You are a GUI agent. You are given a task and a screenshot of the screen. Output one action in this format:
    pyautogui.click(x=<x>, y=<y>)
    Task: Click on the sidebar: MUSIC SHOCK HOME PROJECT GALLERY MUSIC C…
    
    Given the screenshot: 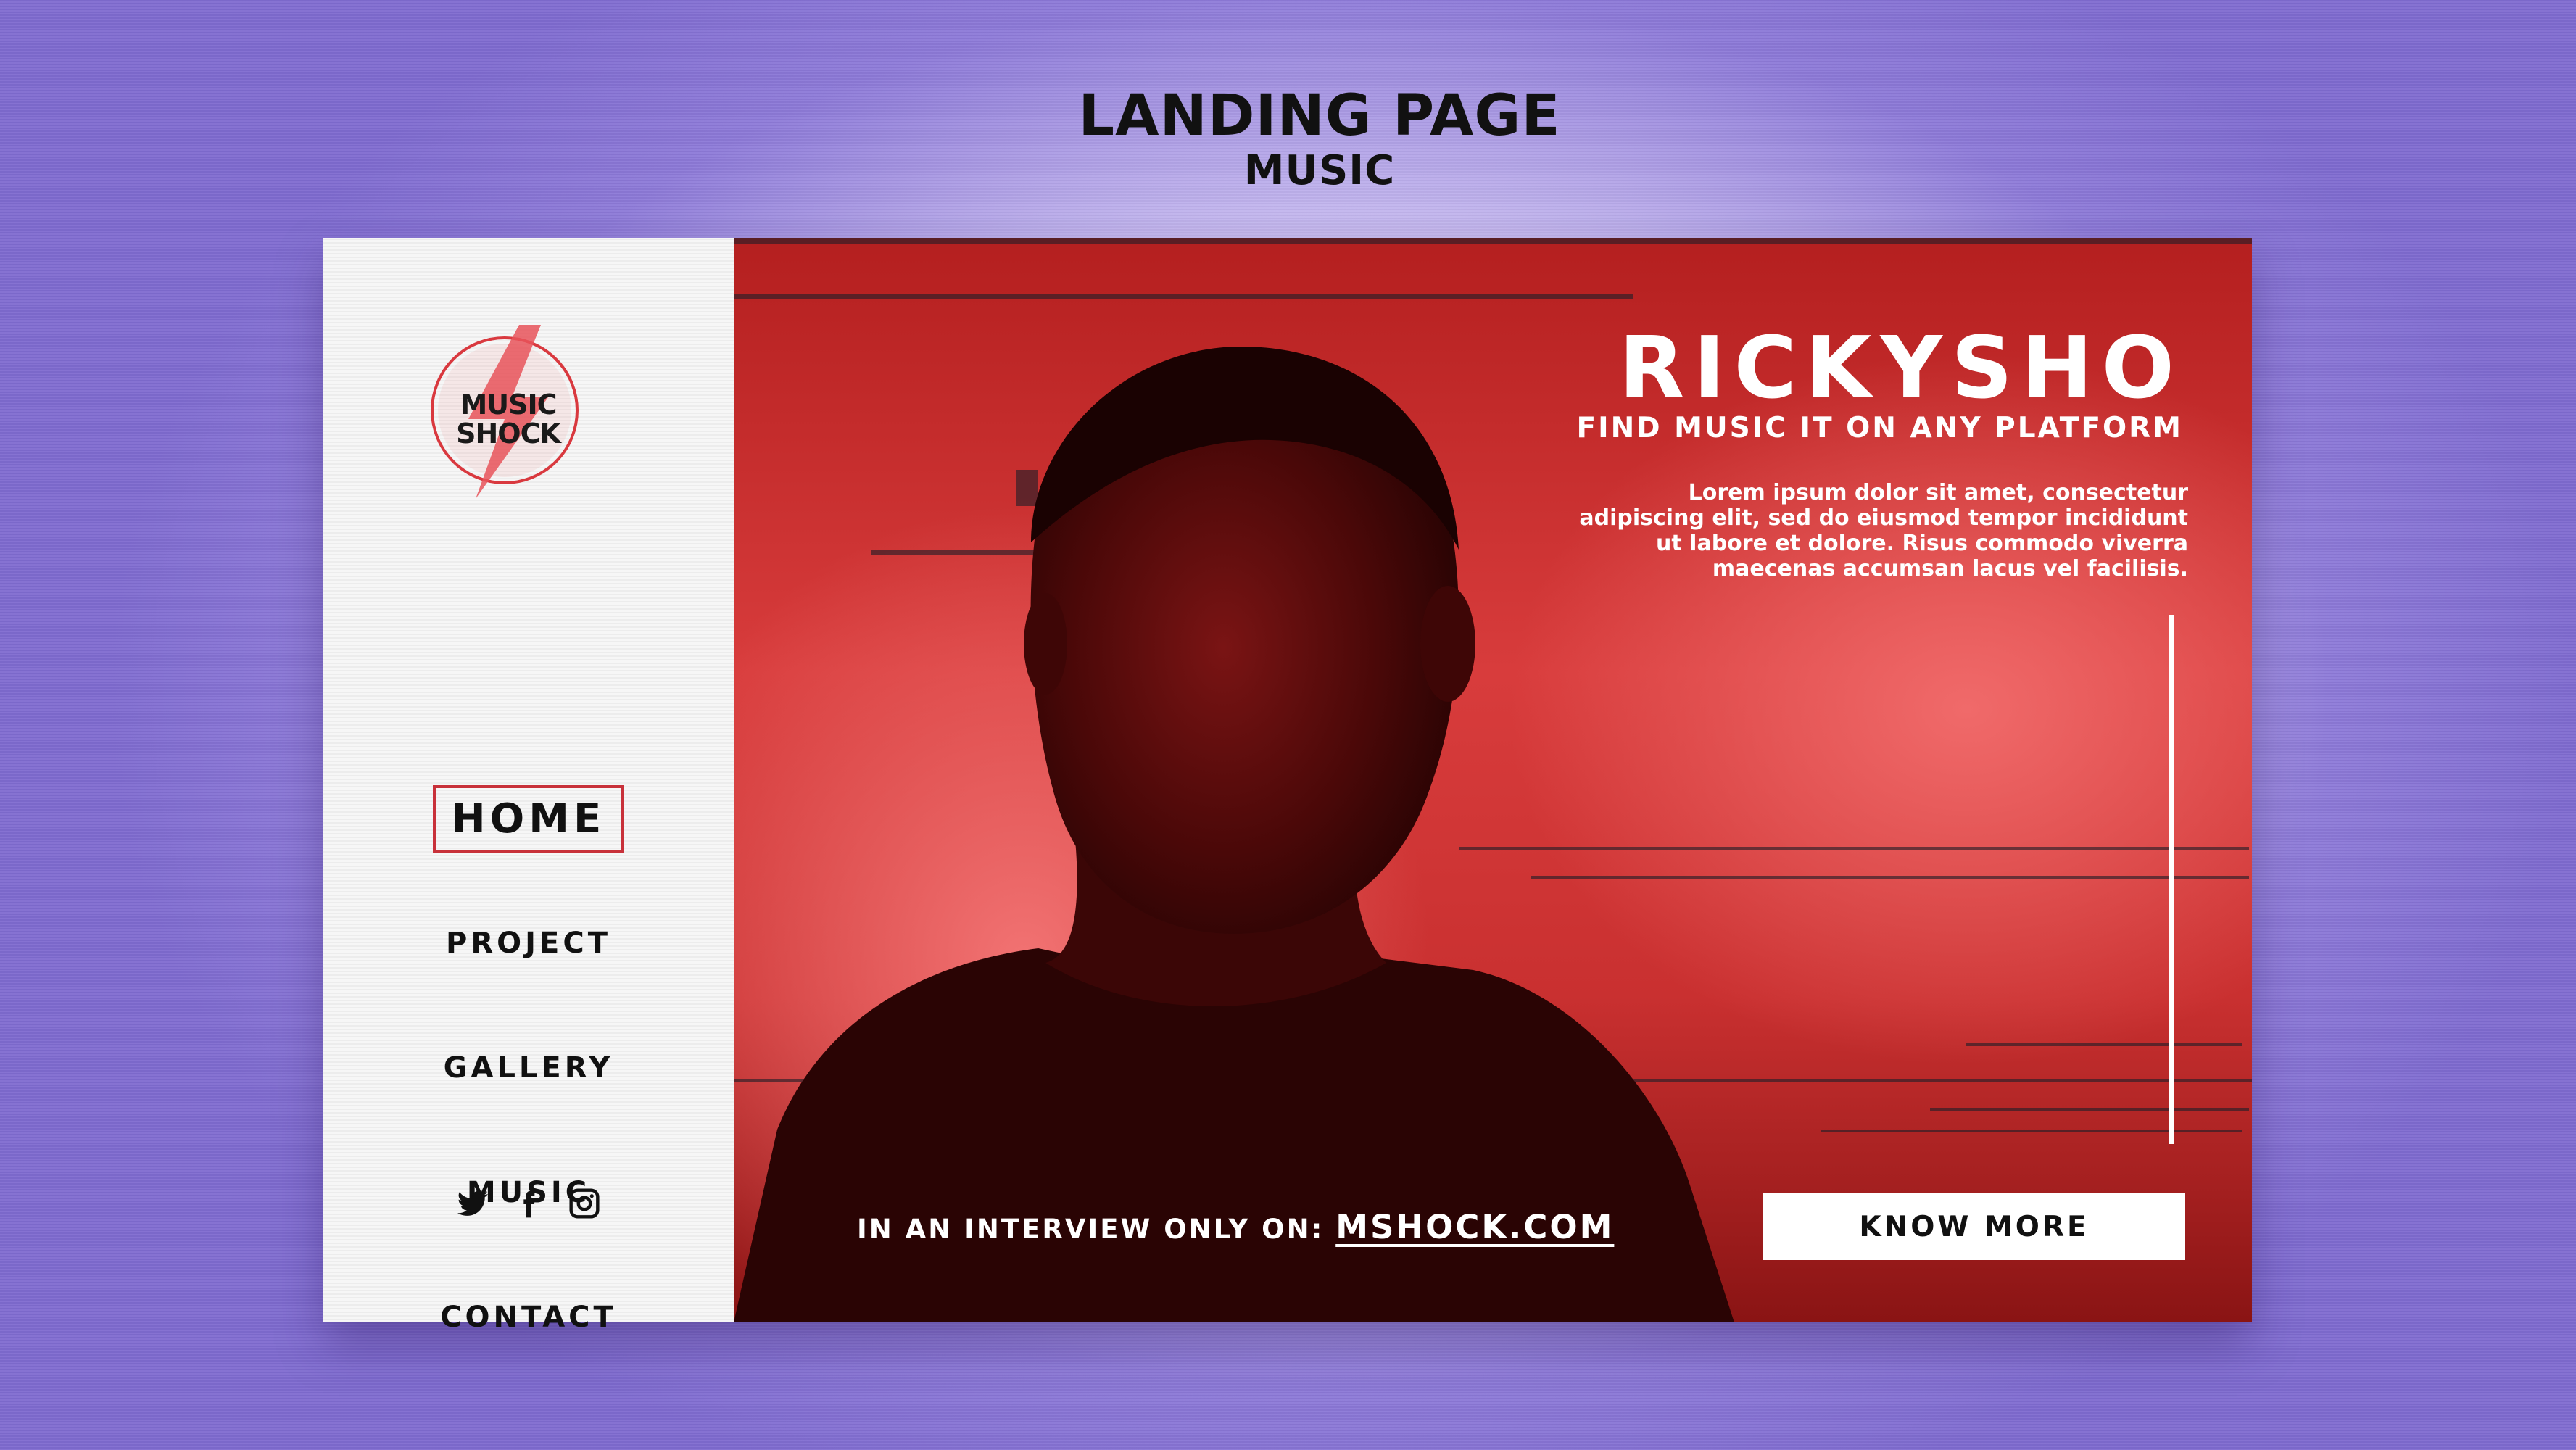 What is the action you would take?
    pyautogui.click(x=528, y=786)
    